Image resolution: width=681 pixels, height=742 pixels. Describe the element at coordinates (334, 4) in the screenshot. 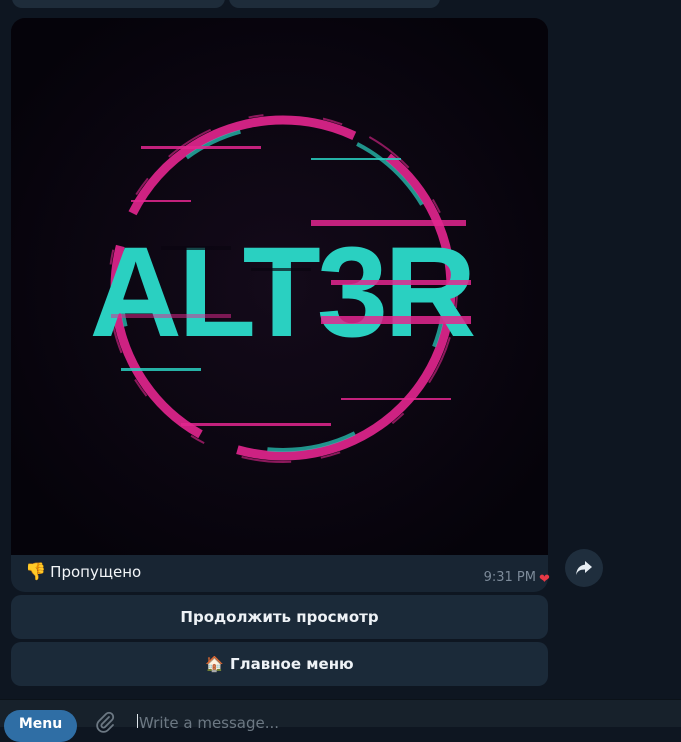

I see `previous-button-right` at that location.